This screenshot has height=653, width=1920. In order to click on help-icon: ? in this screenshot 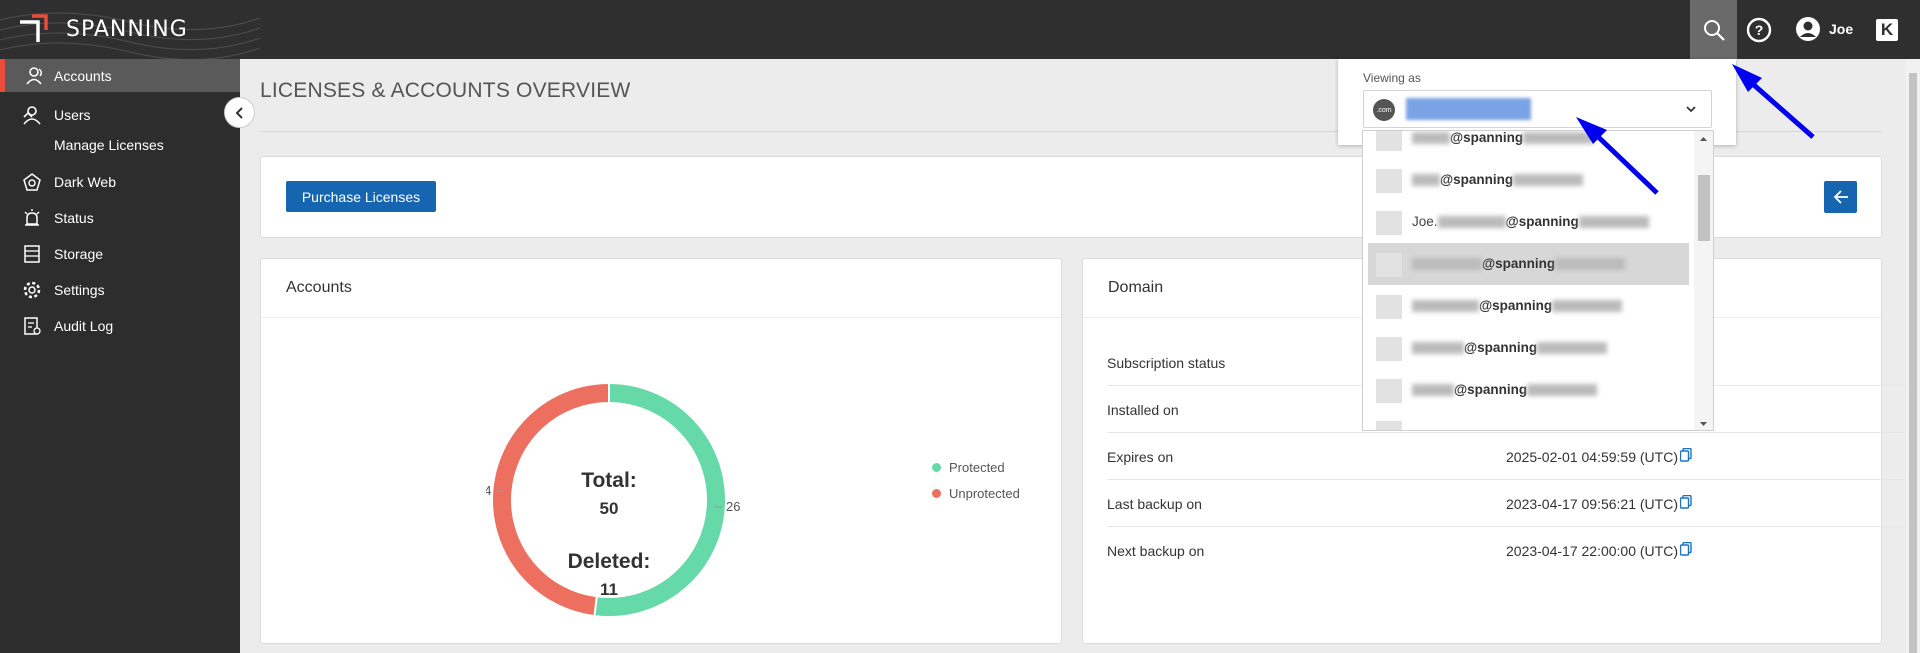, I will do `click(1759, 30)`.